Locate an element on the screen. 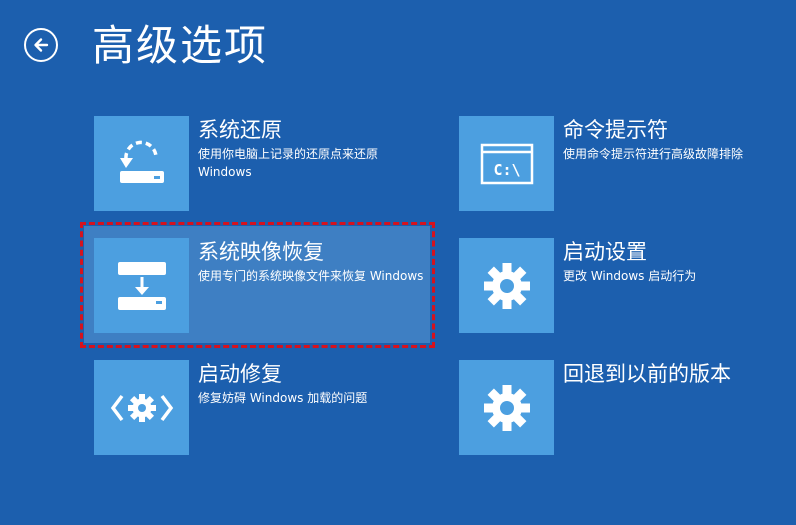  option-startup-settings: 启动设置 更改 Windows 启动行为 is located at coordinates (624, 285).